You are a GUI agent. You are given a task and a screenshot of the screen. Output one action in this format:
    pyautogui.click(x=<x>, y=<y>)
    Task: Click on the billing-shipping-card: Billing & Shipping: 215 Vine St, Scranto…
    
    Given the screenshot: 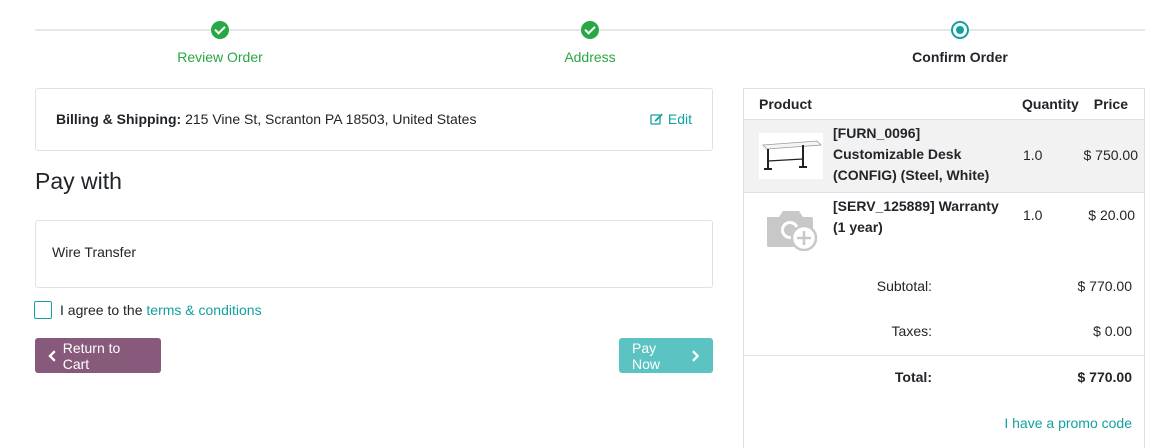 What is the action you would take?
    pyautogui.click(x=374, y=119)
    